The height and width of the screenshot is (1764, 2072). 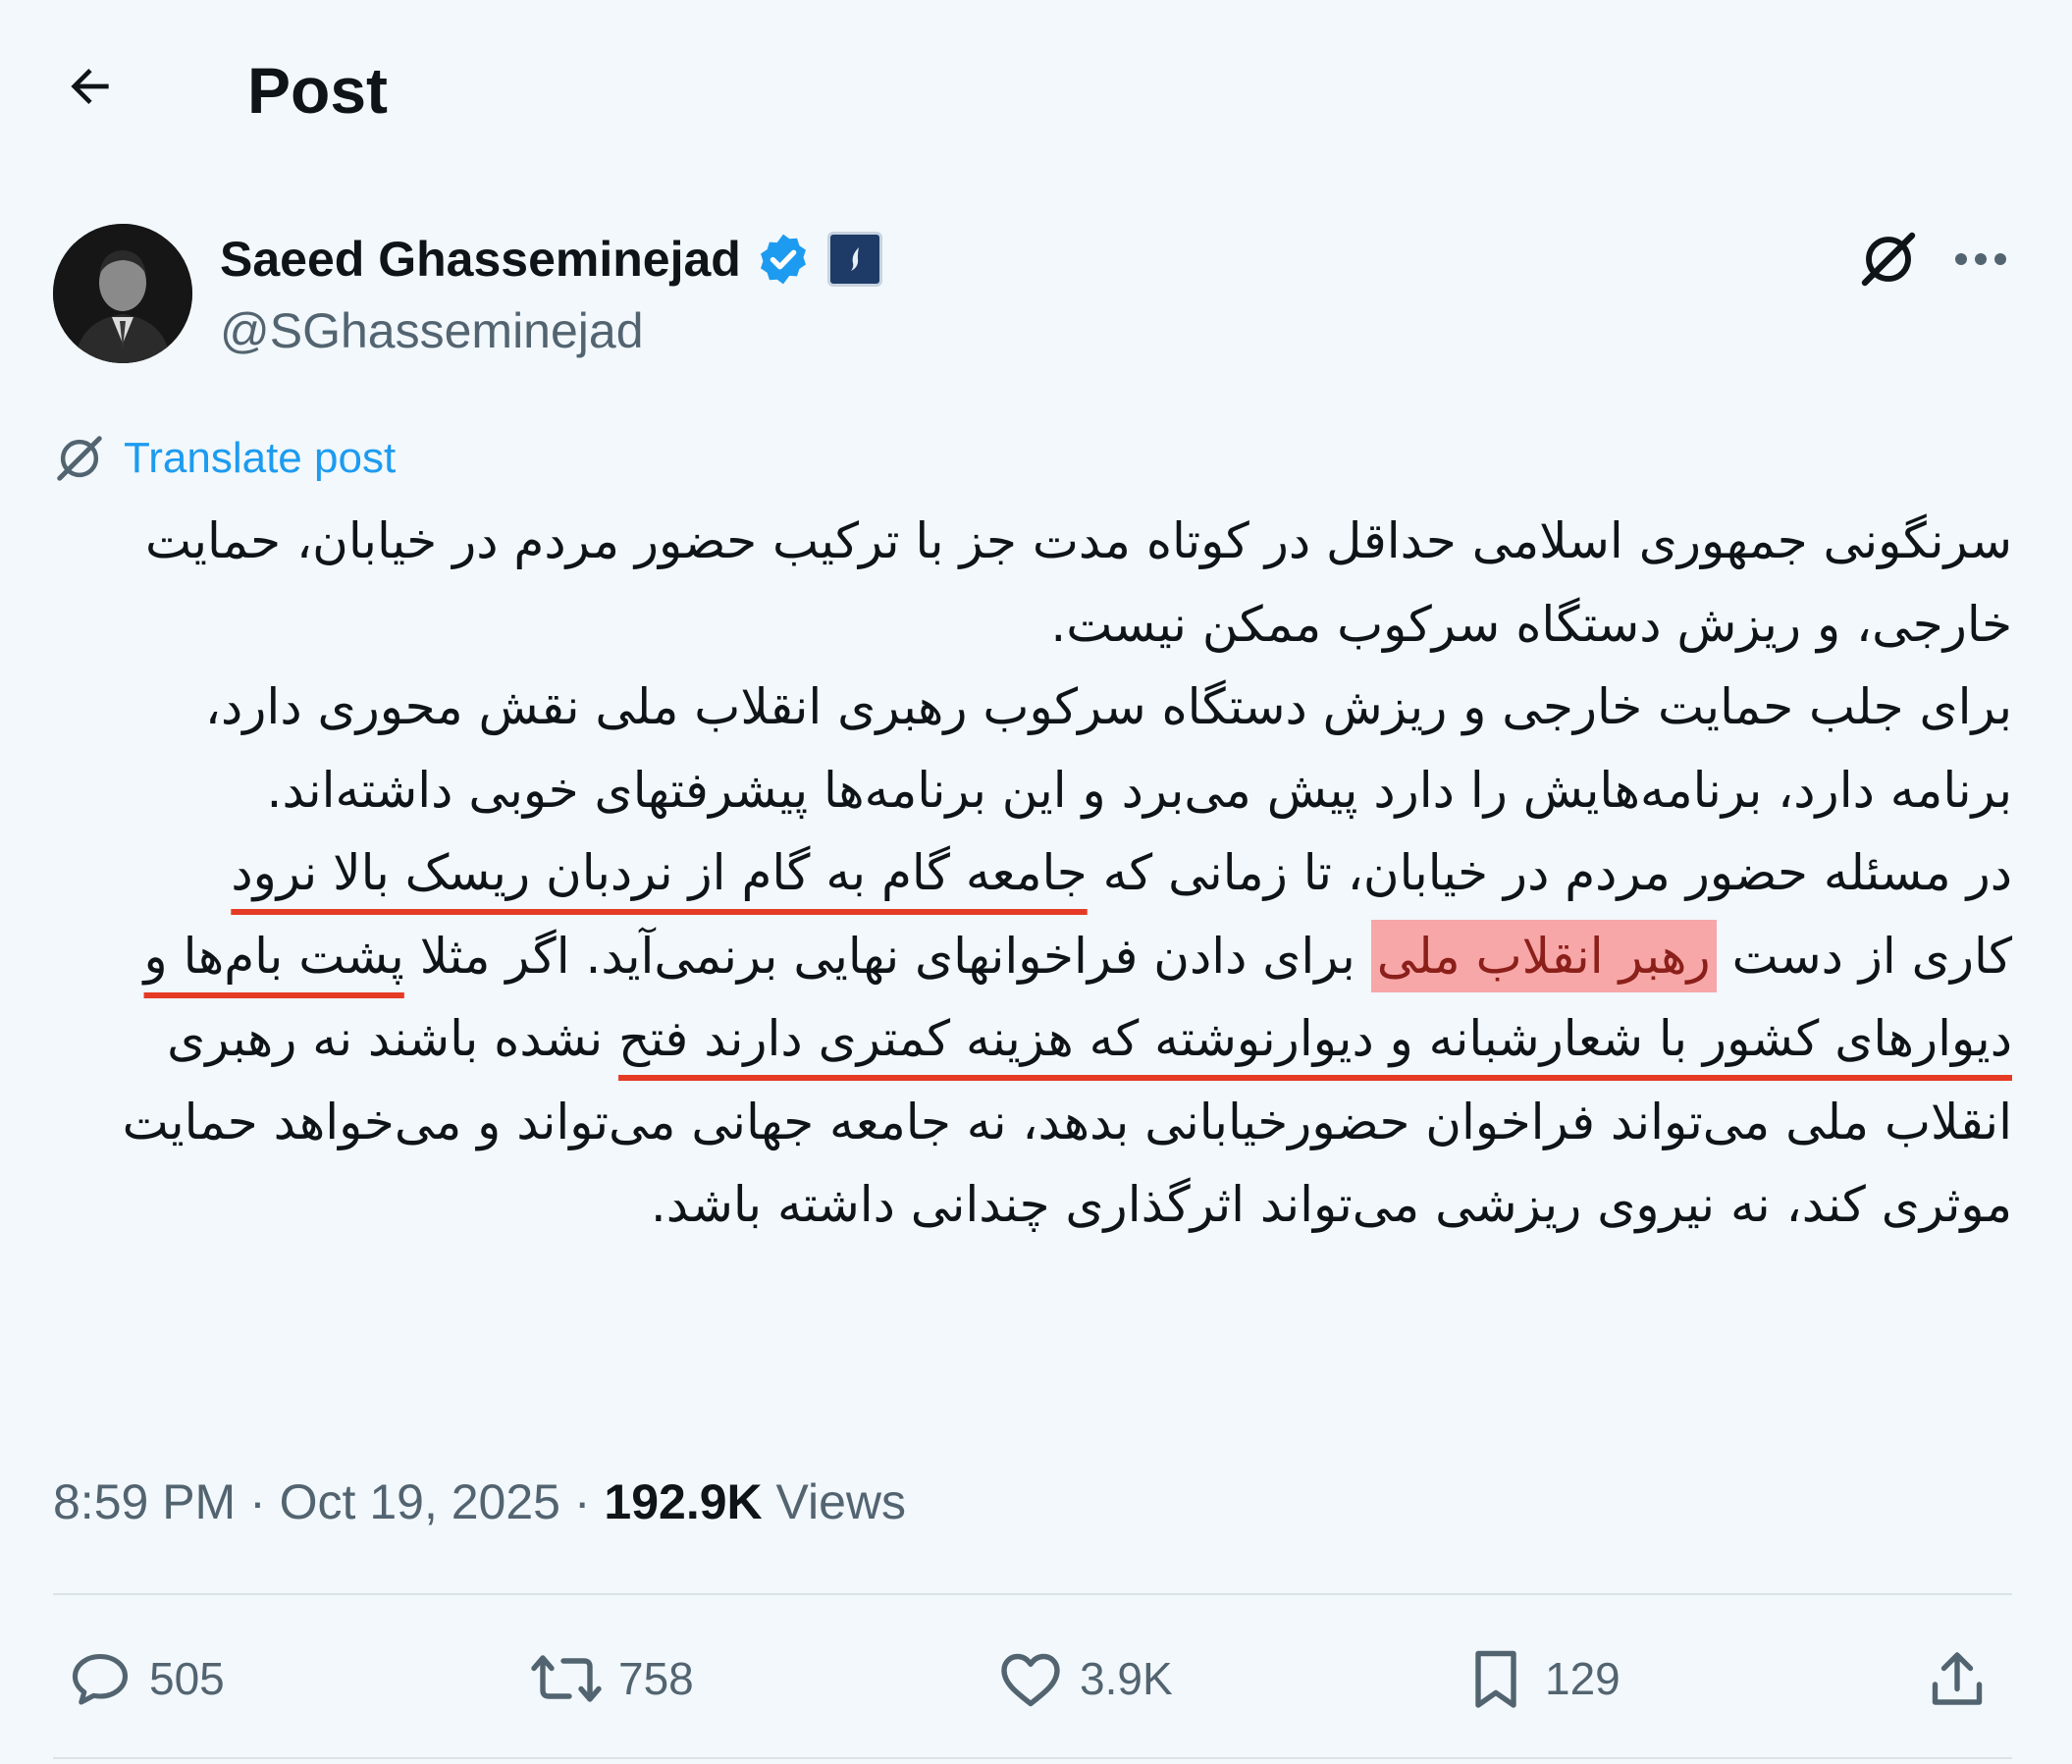 I want to click on avatar-image, so click(x=123, y=293).